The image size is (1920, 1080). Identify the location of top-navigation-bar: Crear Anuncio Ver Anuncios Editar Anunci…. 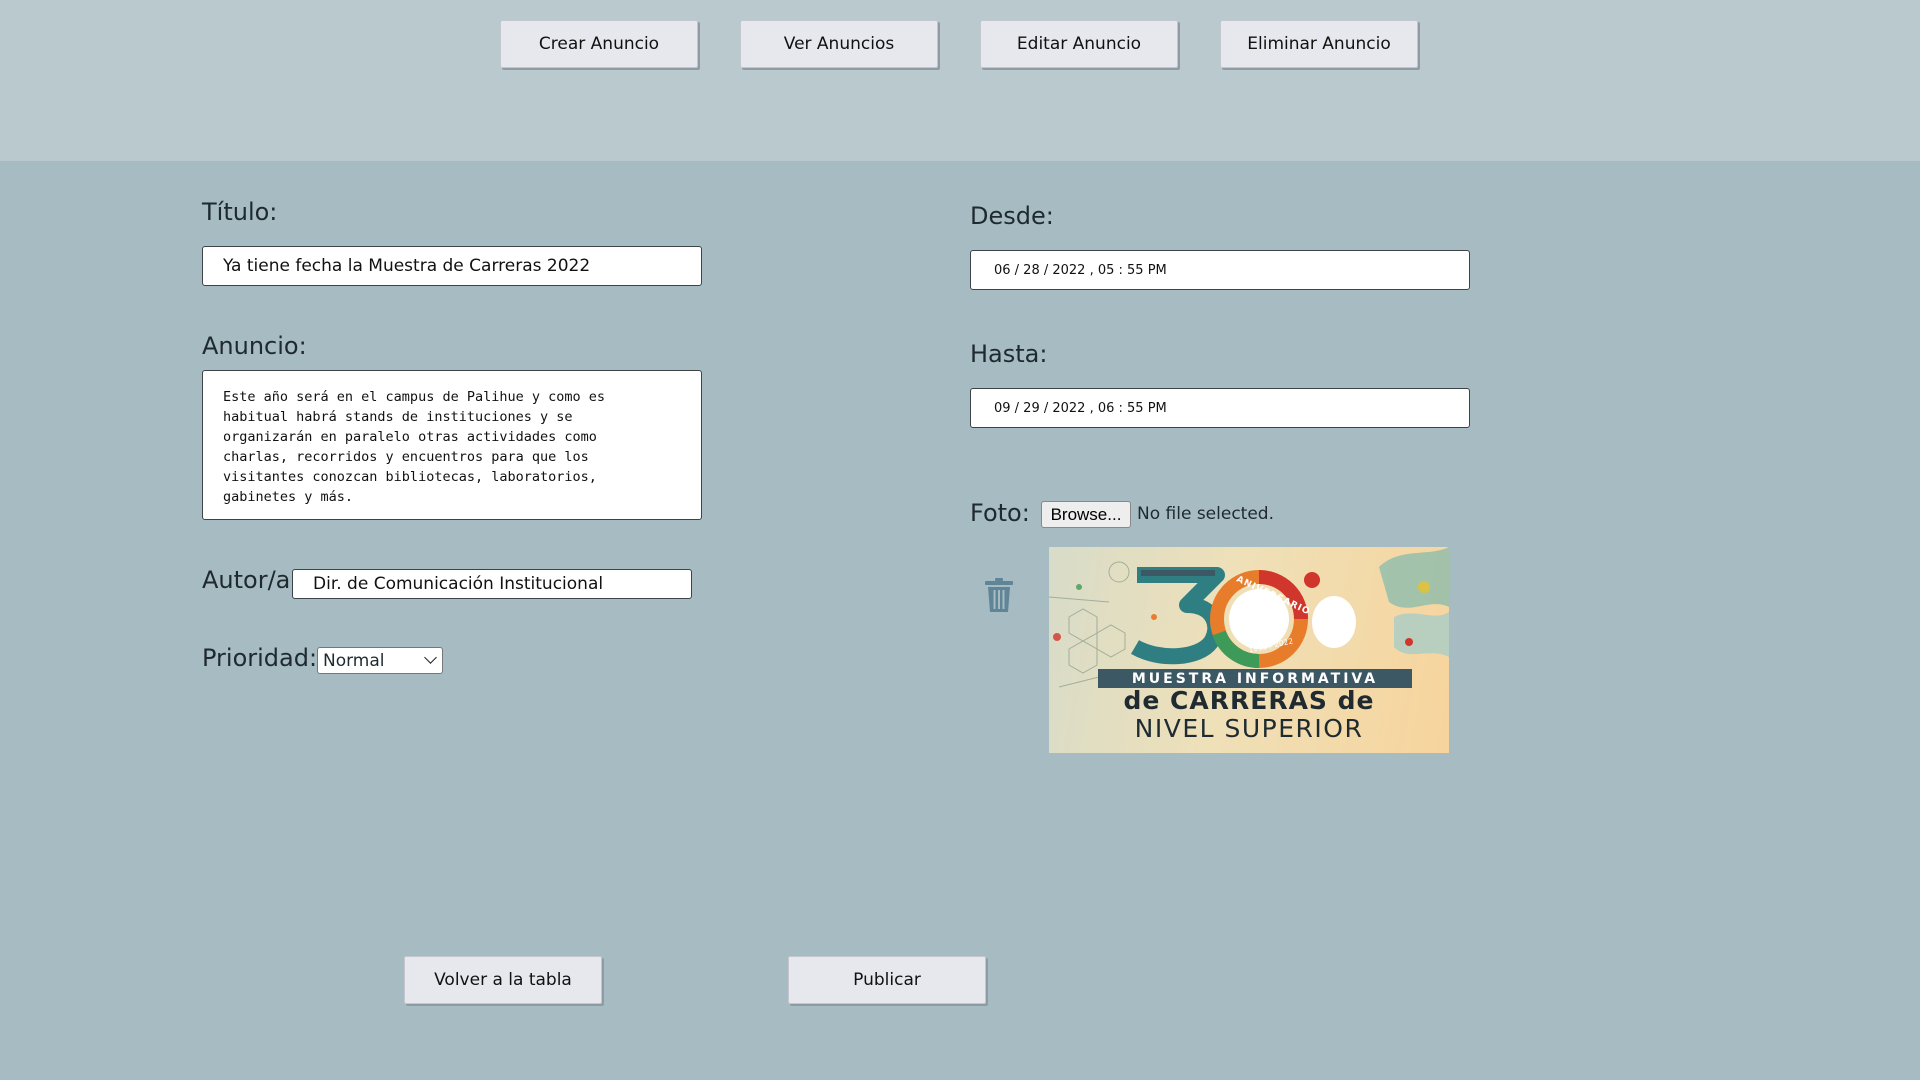
(960, 80).